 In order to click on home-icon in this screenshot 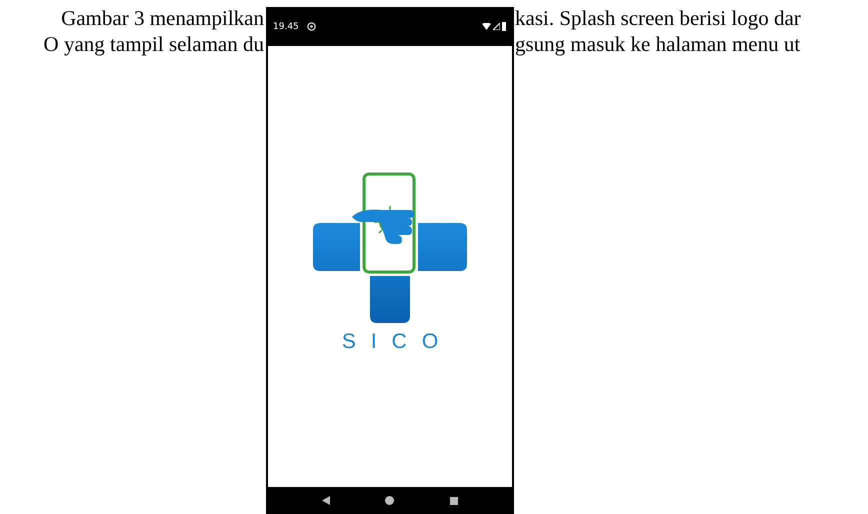, I will do `click(389, 500)`.